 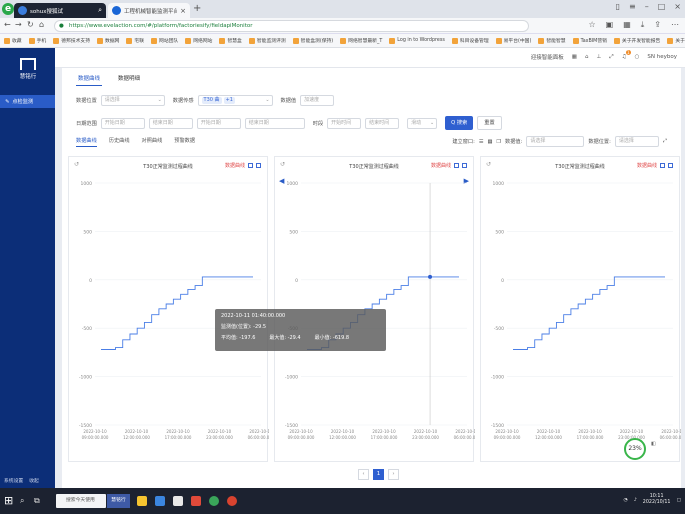 What do you see at coordinates (610, 25) in the screenshot?
I see `split-icon: ▣` at bounding box center [610, 25].